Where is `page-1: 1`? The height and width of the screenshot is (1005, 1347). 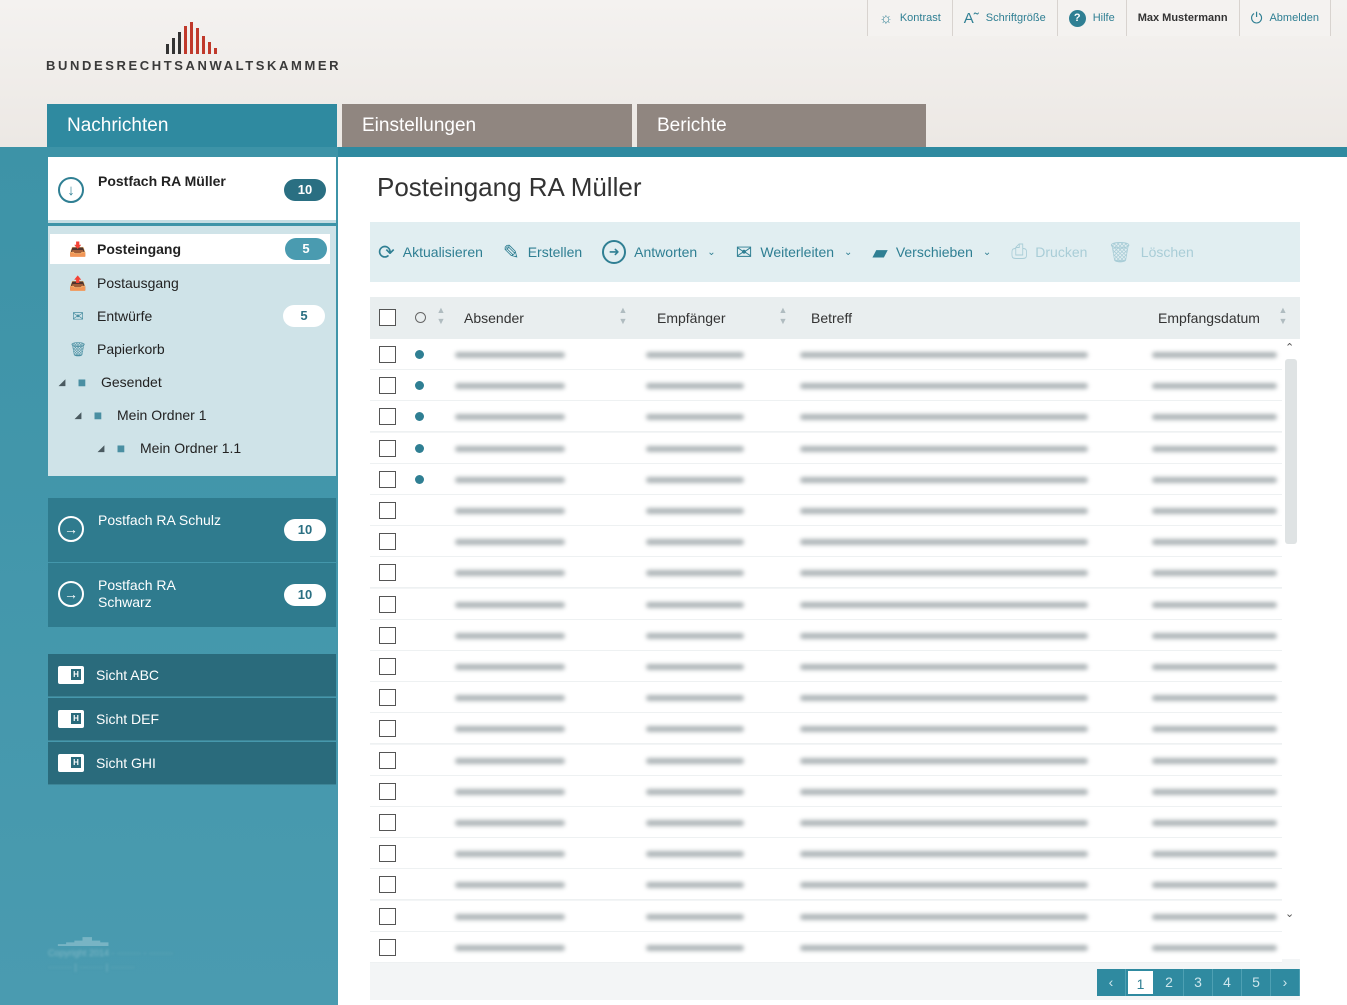
page-1: 1 is located at coordinates (1140, 982).